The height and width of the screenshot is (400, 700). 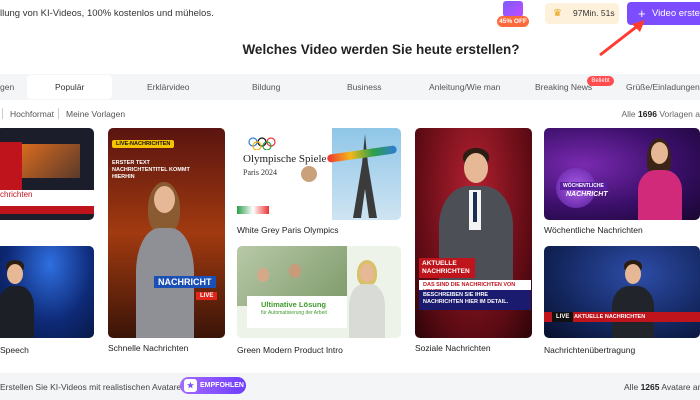 What do you see at coordinates (51, 161) in the screenshot?
I see `fire-image` at bounding box center [51, 161].